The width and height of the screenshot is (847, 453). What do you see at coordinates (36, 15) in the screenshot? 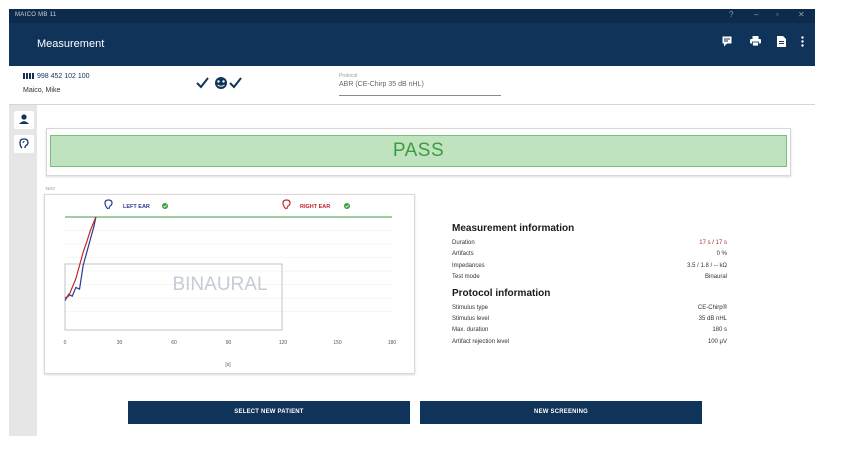
I see `window-title: MAICO MB 11` at bounding box center [36, 15].